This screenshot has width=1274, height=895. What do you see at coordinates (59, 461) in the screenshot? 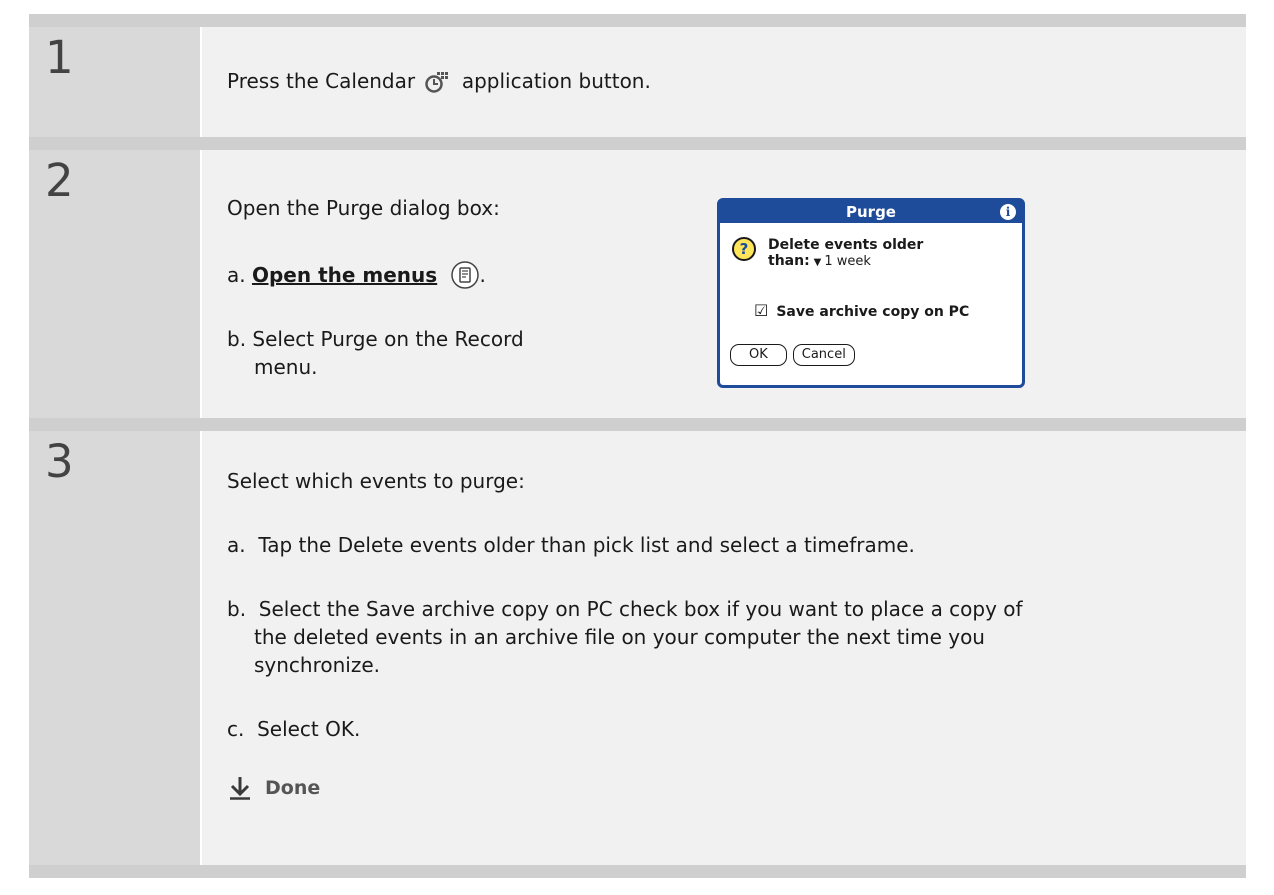
I see `step-number: 3` at bounding box center [59, 461].